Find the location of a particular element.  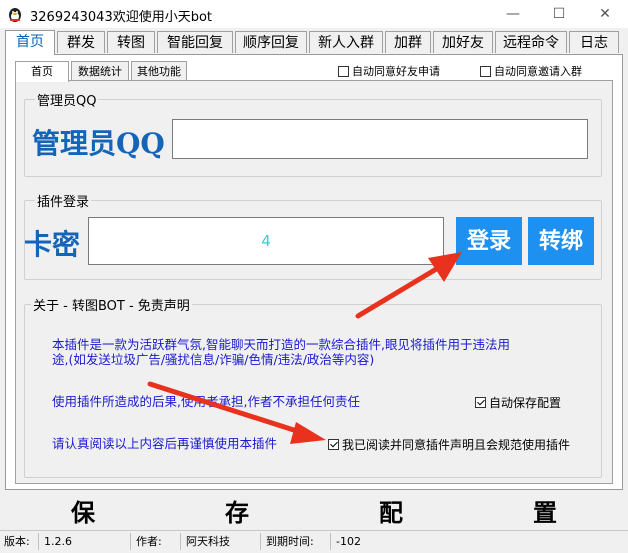

subtab-other: 其他功能 is located at coordinates (159, 70).